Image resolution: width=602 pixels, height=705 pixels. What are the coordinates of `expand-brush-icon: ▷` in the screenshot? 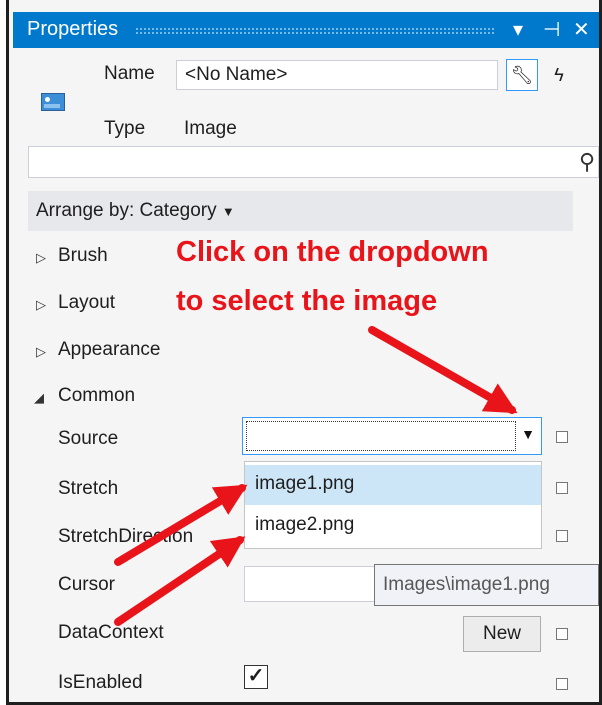 It's located at (41, 258).